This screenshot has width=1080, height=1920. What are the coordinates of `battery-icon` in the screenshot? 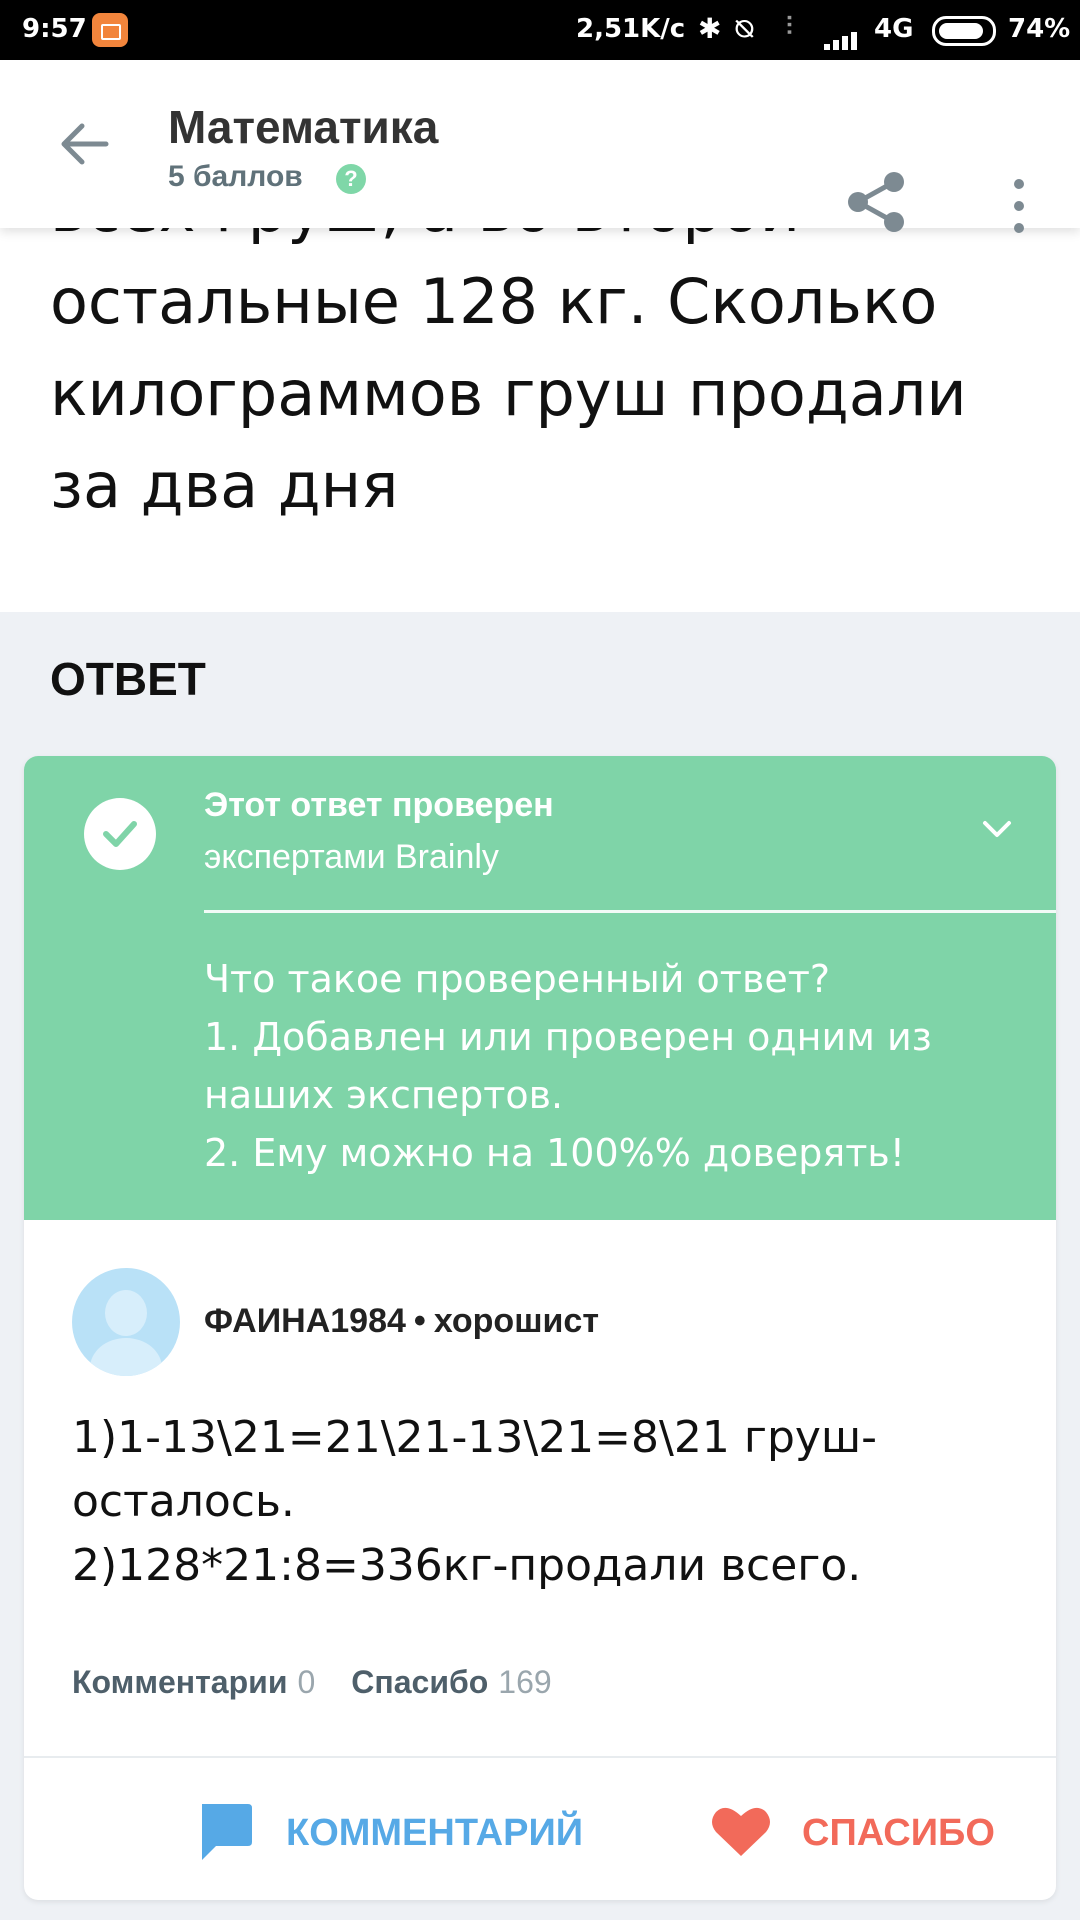 It's located at (964, 31).